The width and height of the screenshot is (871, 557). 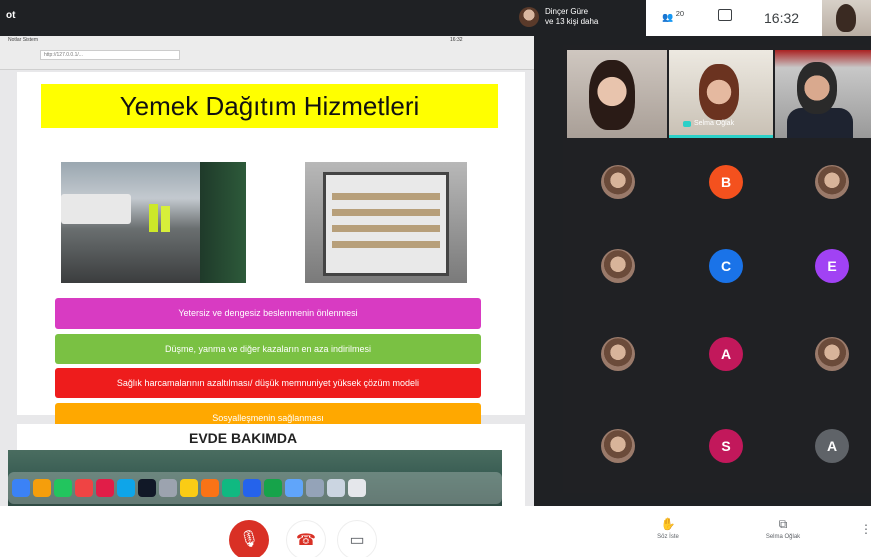 What do you see at coordinates (11, 15) in the screenshot?
I see `app-label: ot` at bounding box center [11, 15].